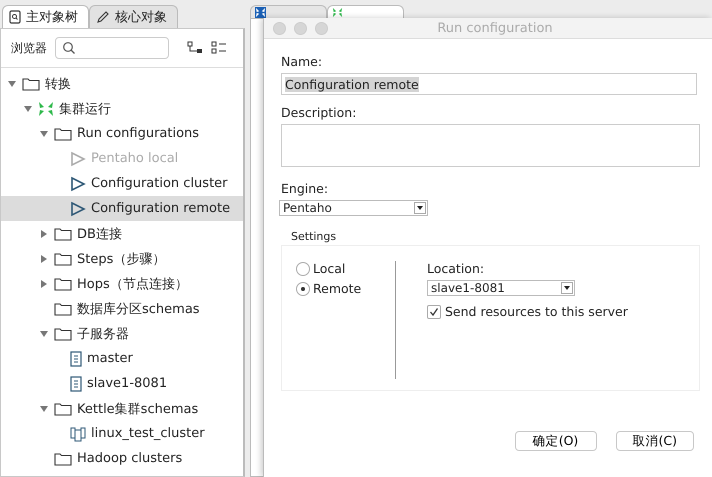 Image resolution: width=712 pixels, height=477 pixels. I want to click on tree-item: master, so click(122, 358).